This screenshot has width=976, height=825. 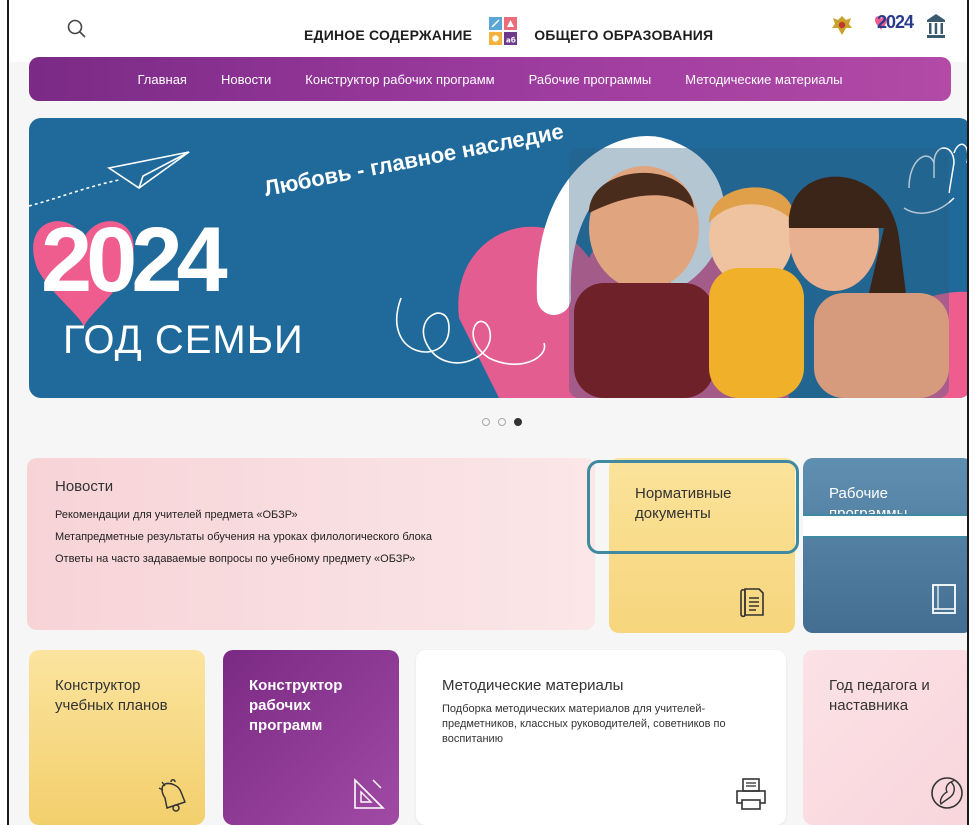 I want to click on year-of-family-number: 2024, so click(x=895, y=22).